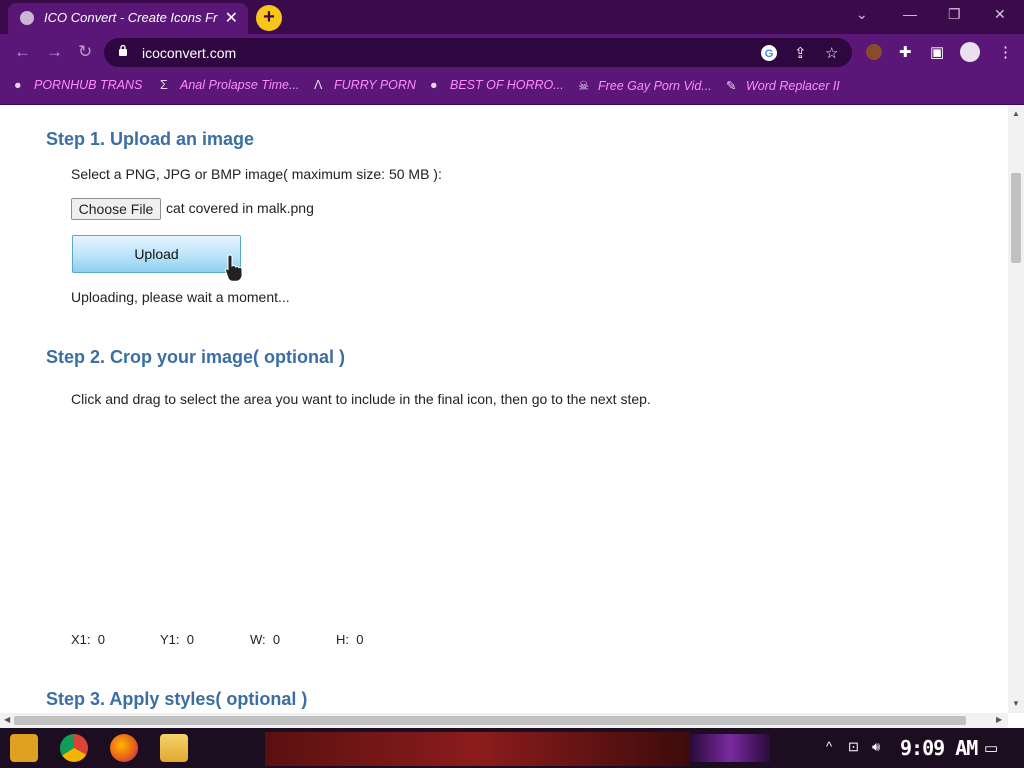 This screenshot has width=1024, height=768. What do you see at coordinates (910, 14) in the screenshot?
I see `minimize-button: —` at bounding box center [910, 14].